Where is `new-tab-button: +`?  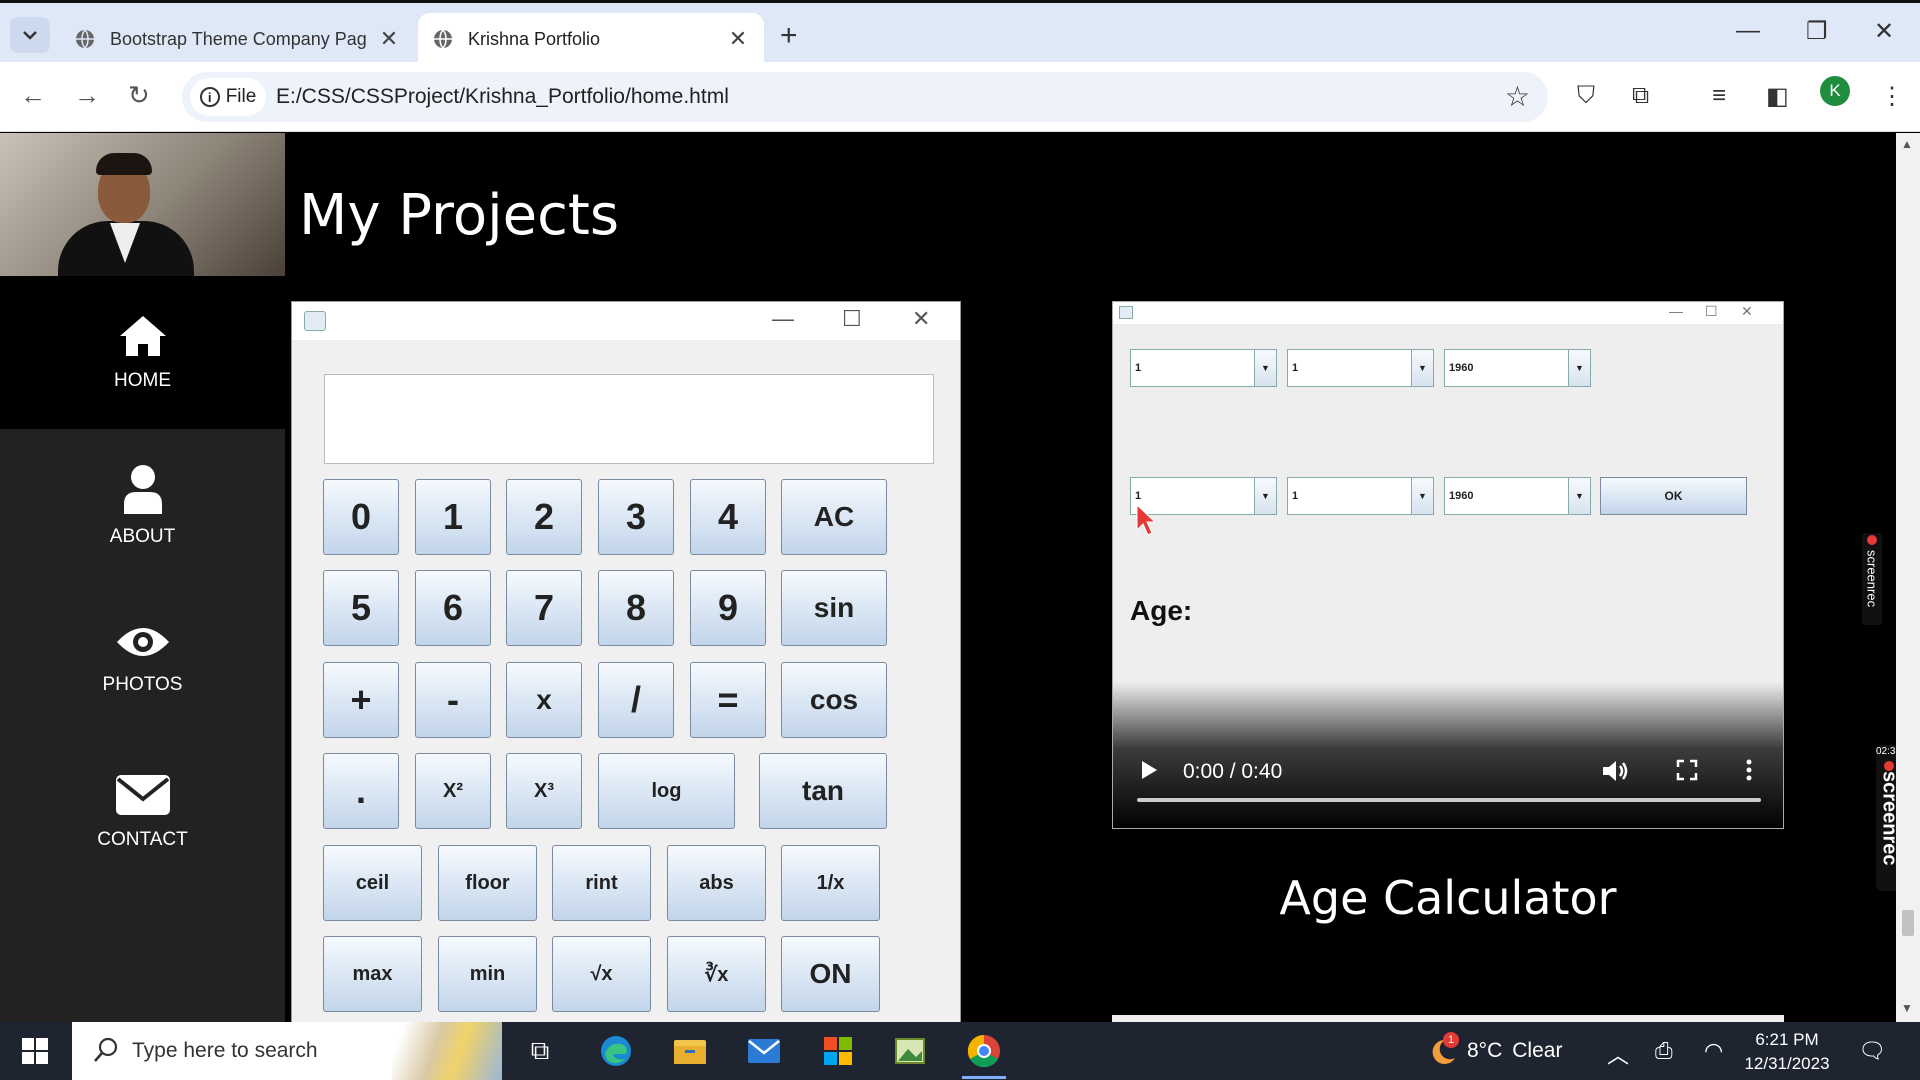
new-tab-button: + is located at coordinates (789, 36).